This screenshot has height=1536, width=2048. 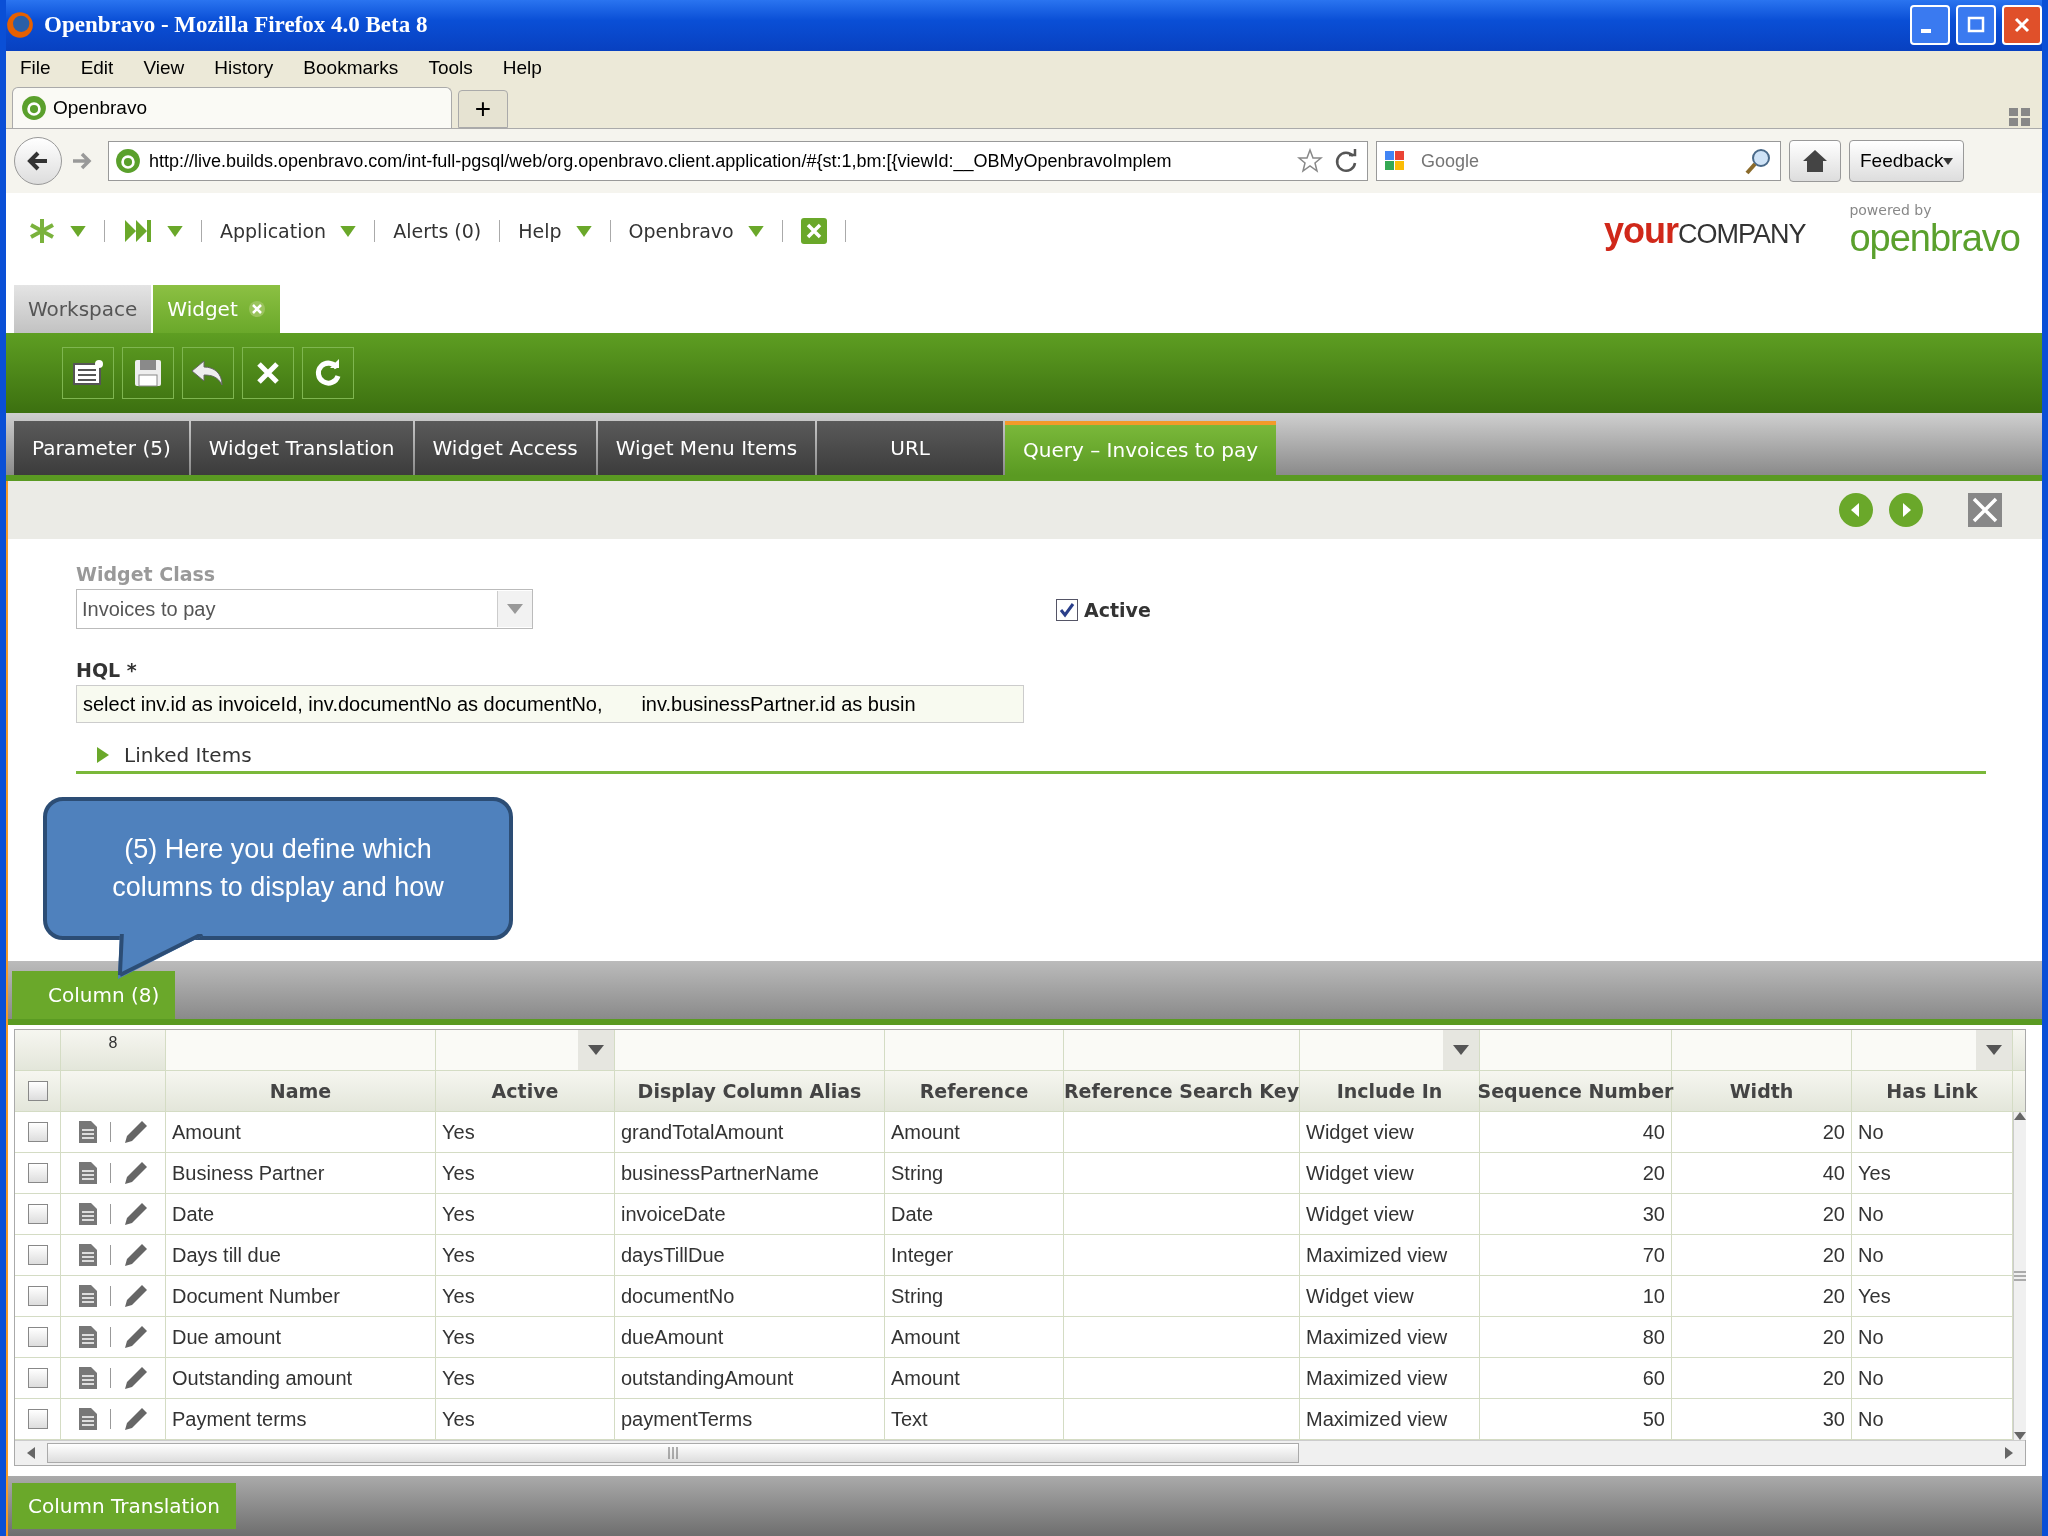 I want to click on menu-item: Tools, so click(x=450, y=68).